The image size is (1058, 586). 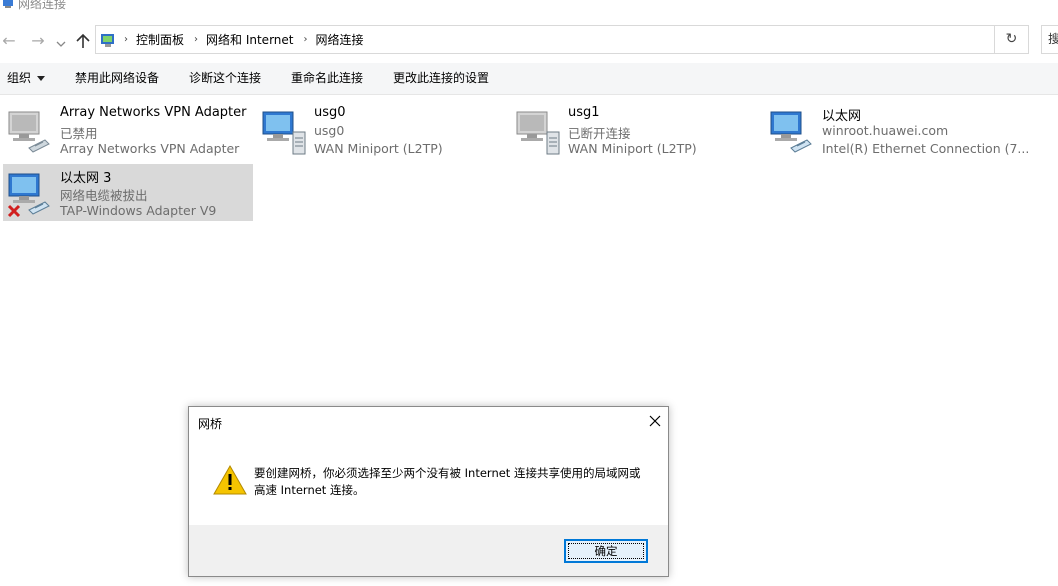 I want to click on control-panel-icon, so click(x=107, y=40).